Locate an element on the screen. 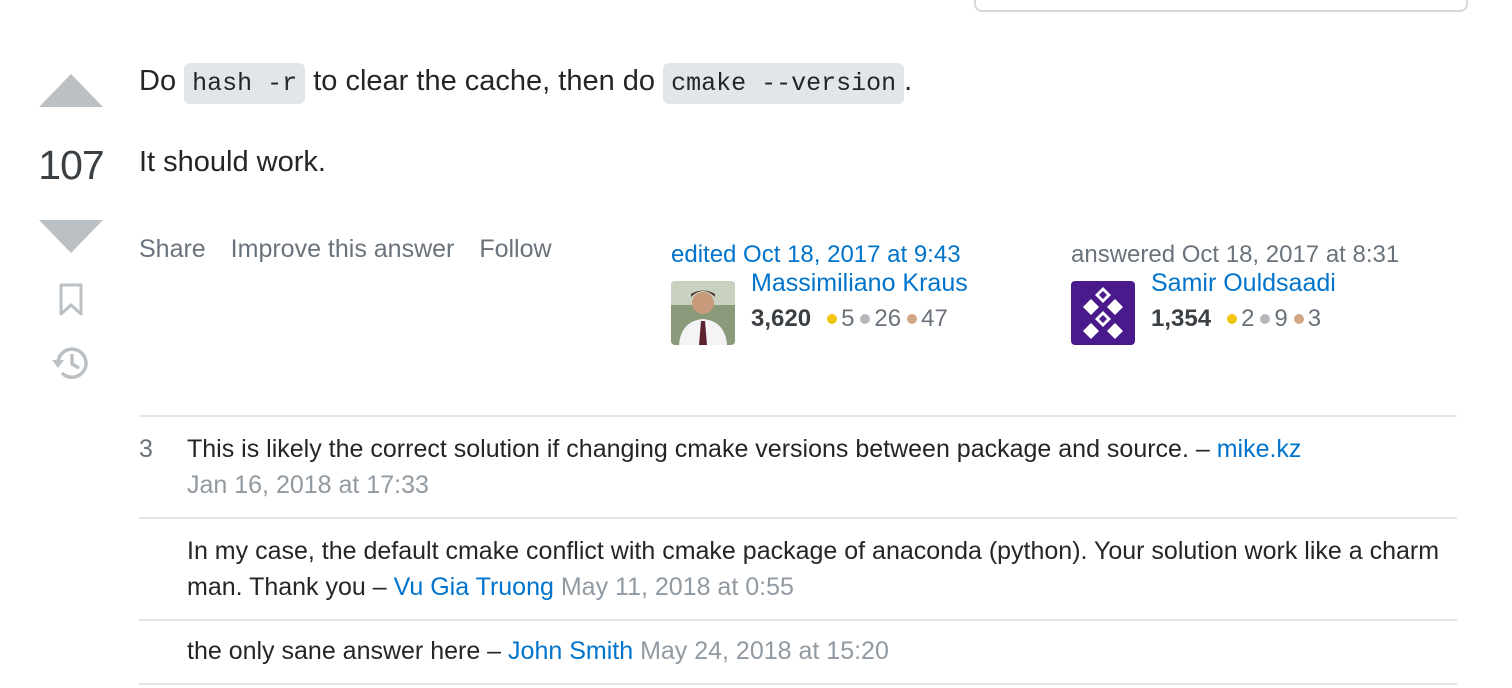 The width and height of the screenshot is (1512, 688). reputation-score: 1,354 is located at coordinates (1181, 318).